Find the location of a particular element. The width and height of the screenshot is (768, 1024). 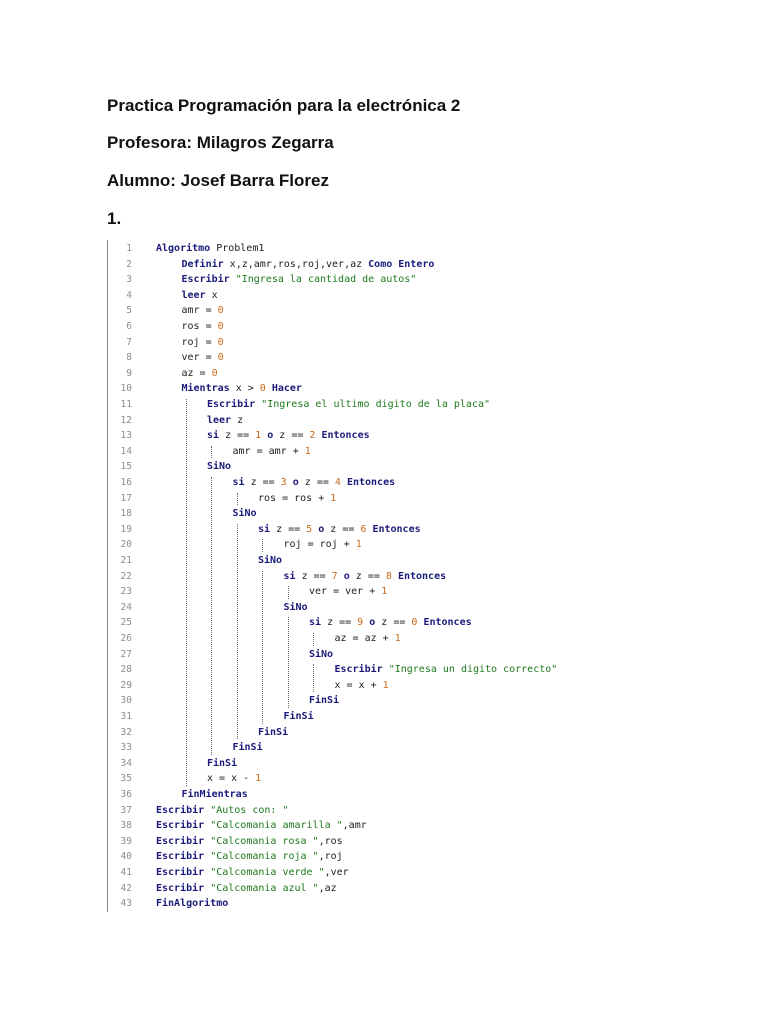

code-token: FinSi is located at coordinates (324, 701).